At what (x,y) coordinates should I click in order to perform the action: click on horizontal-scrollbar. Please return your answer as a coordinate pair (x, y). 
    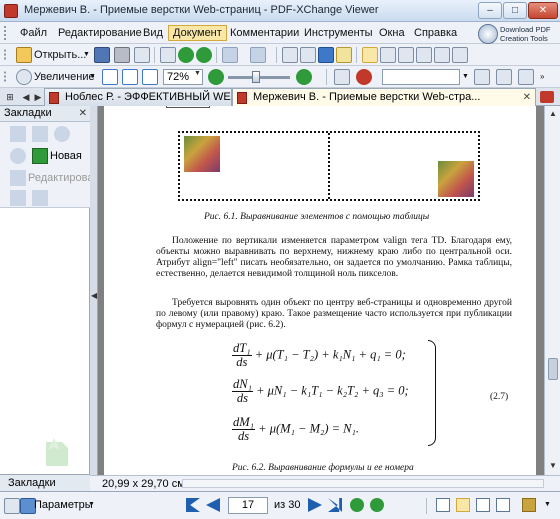
    Looking at the image, I should click on (363, 483).